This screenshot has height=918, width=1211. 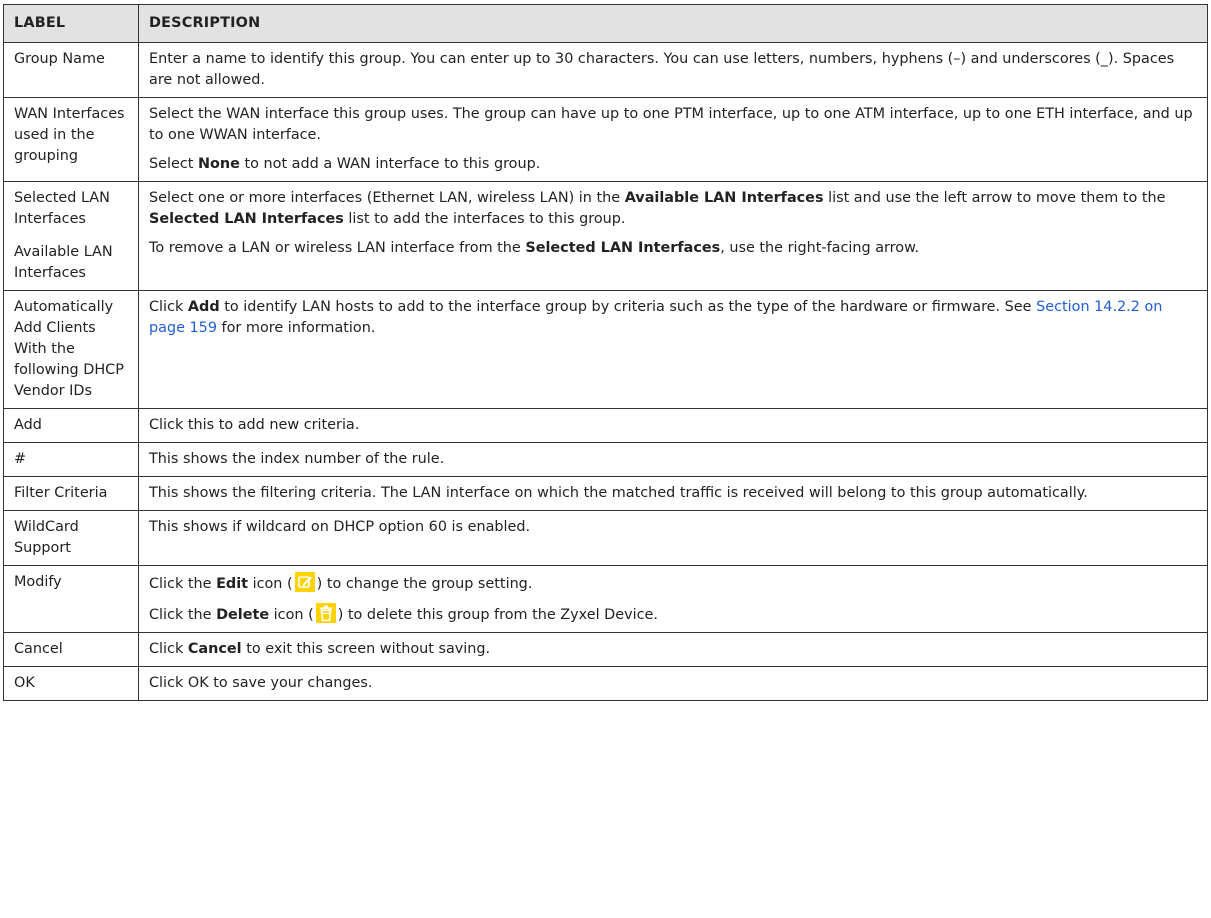 I want to click on row-label: WildCard Support, so click(x=71, y=538).